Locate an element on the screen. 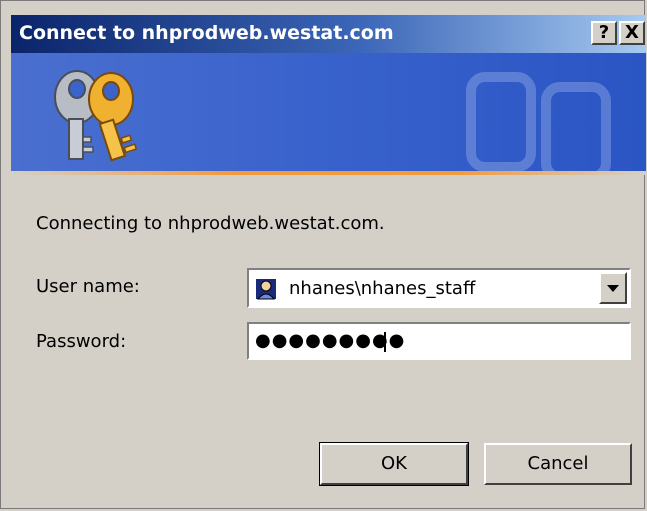  username-label: User name: is located at coordinates (88, 286).